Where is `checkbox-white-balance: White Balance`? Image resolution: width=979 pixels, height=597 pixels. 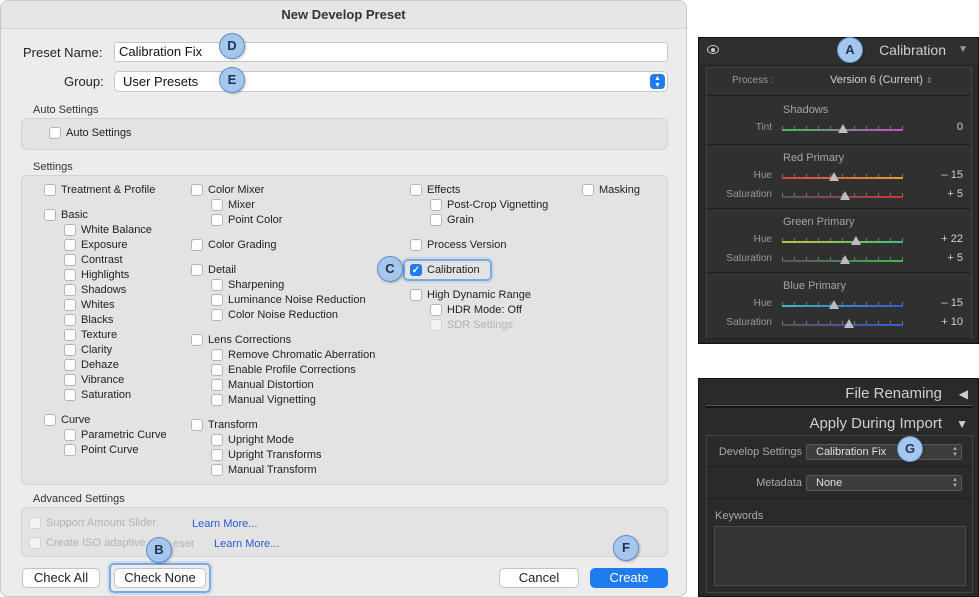 checkbox-white-balance: White Balance is located at coordinates (108, 230).